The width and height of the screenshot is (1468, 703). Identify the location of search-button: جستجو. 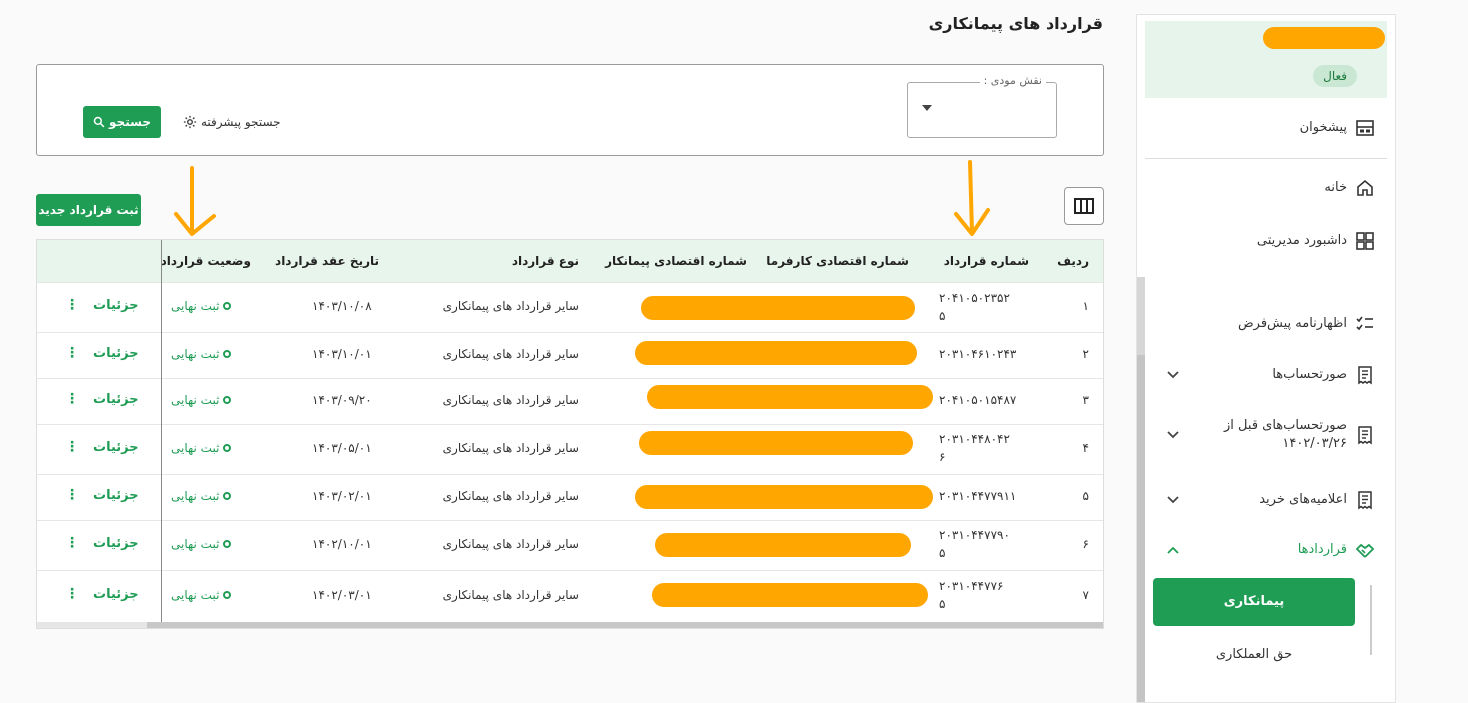
(122, 122).